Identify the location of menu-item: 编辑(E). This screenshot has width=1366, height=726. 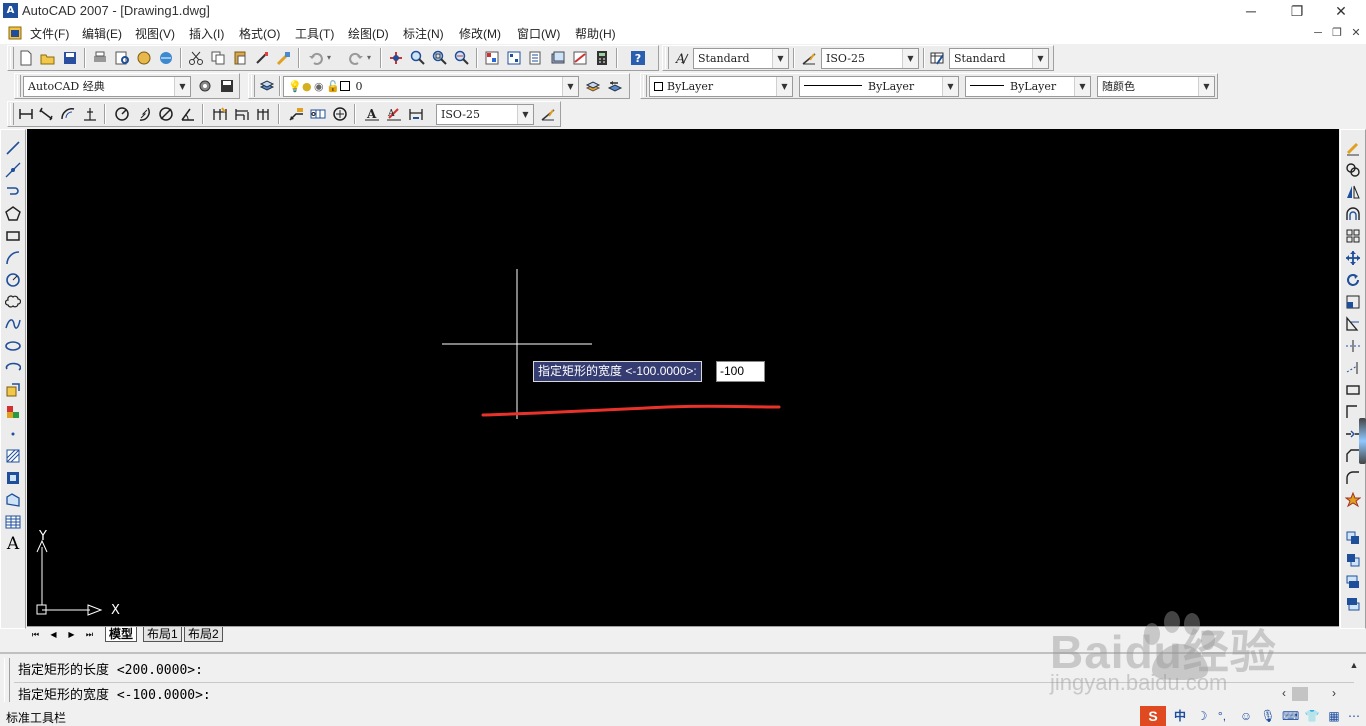
(102, 33).